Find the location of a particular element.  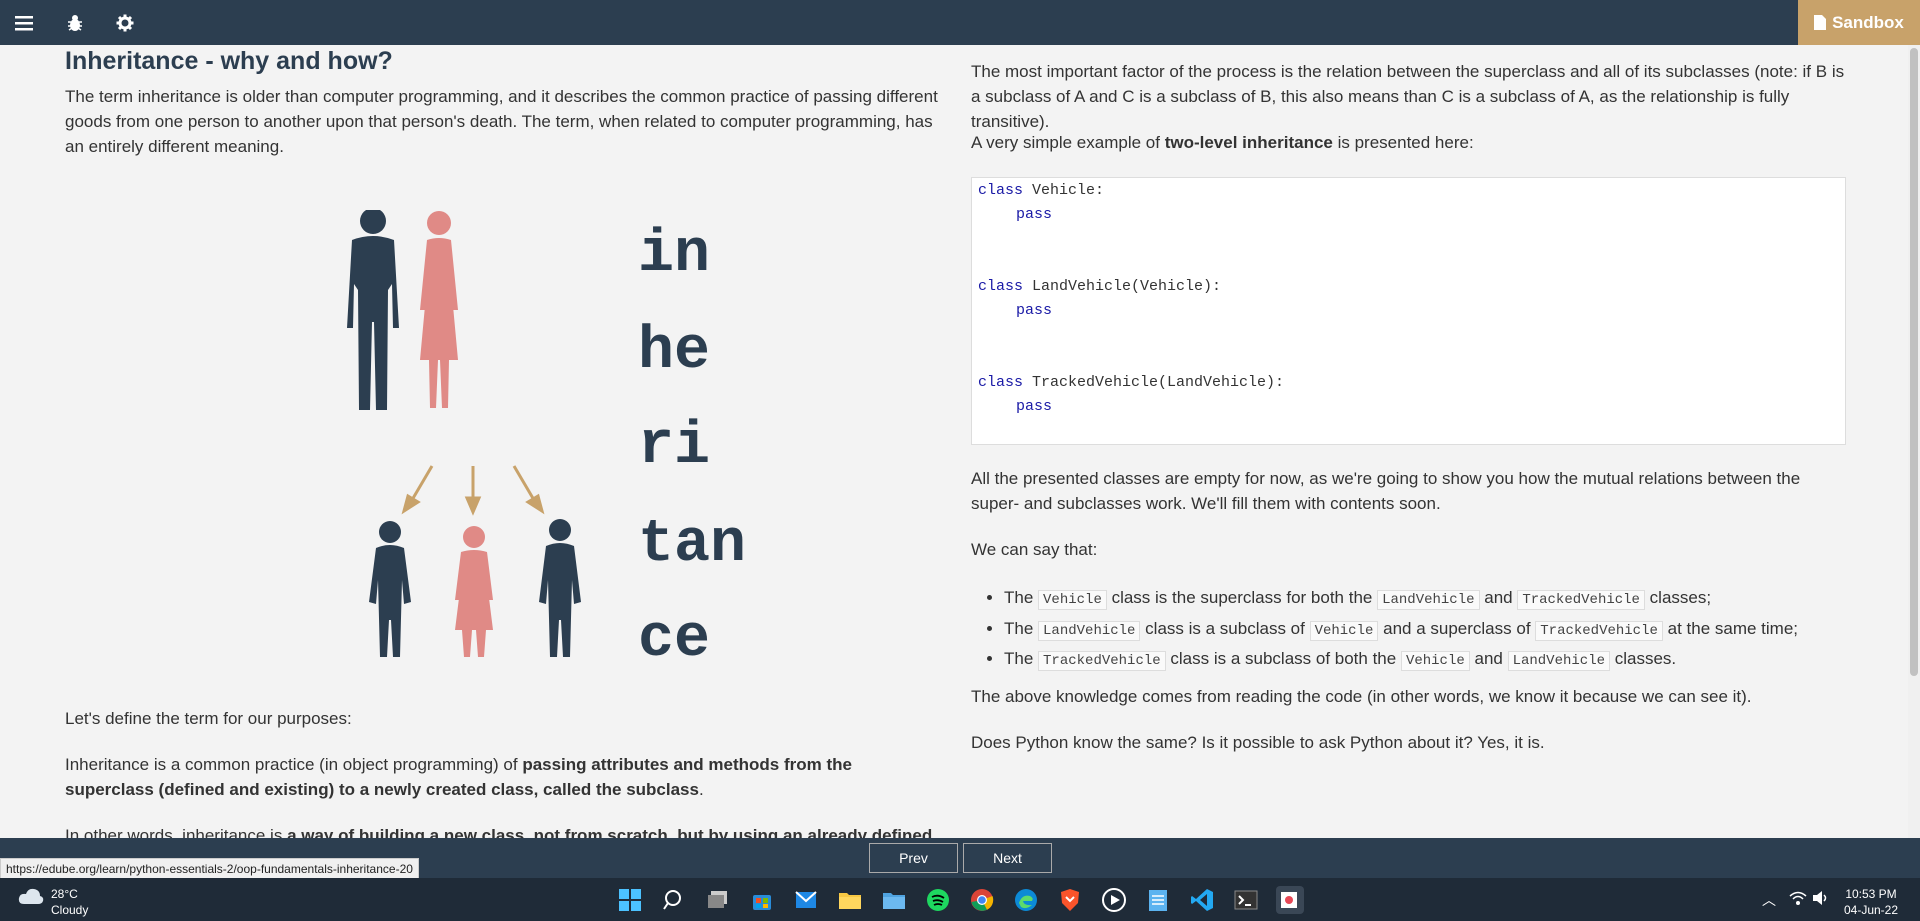

sandbox-label: Sandbox is located at coordinates (1868, 22).